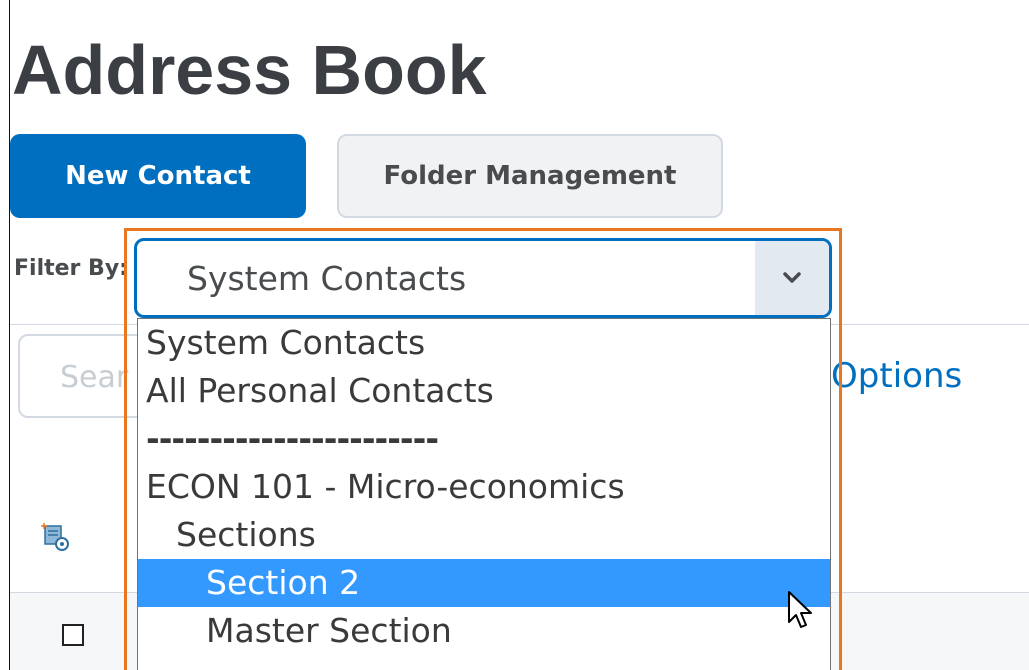 This screenshot has height=670, width=1029. I want to click on page-title: Address Book, so click(249, 70).